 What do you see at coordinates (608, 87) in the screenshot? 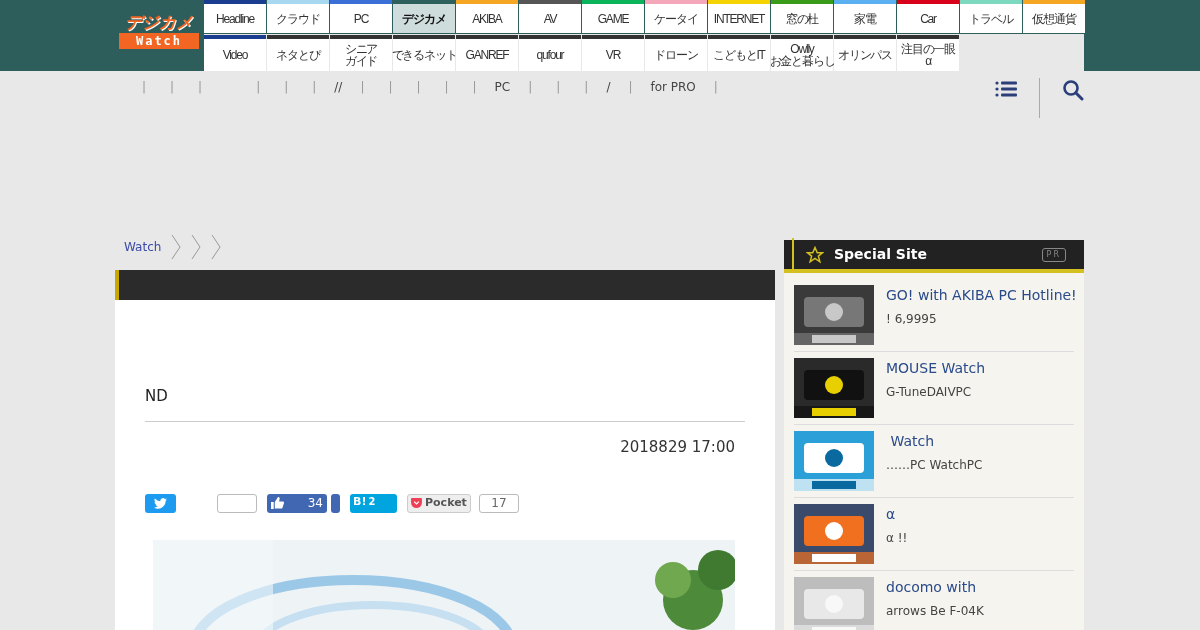
I see `nav-link: /` at bounding box center [608, 87].